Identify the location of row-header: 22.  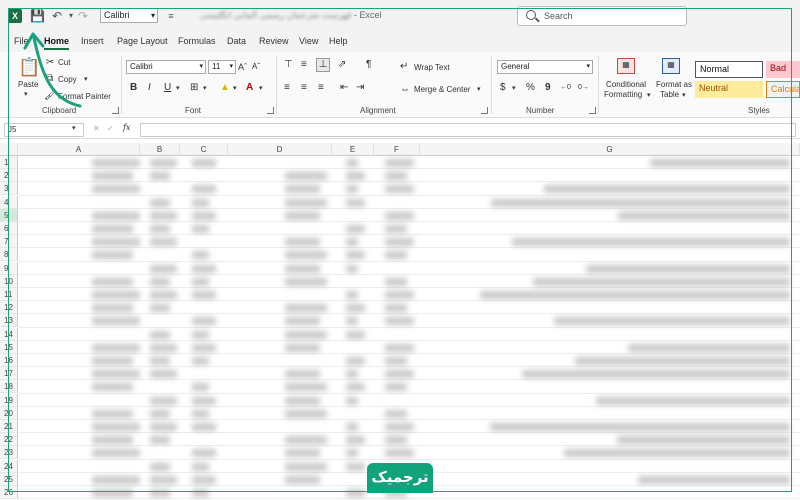
(9, 440).